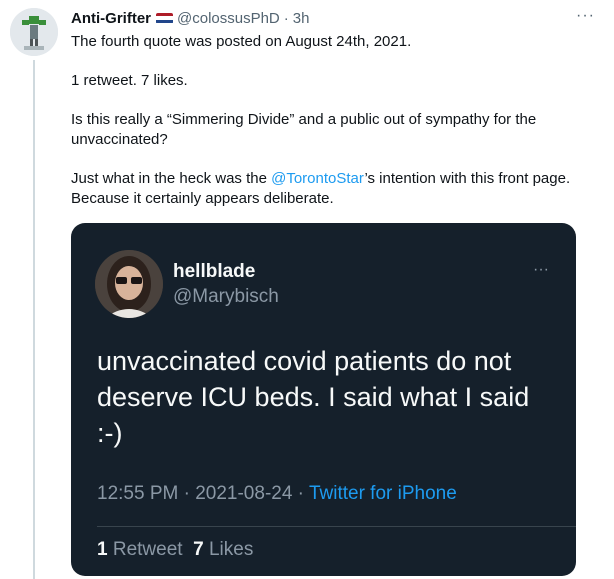  I want to click on quoted-more-options-icon: ···, so click(541, 270).